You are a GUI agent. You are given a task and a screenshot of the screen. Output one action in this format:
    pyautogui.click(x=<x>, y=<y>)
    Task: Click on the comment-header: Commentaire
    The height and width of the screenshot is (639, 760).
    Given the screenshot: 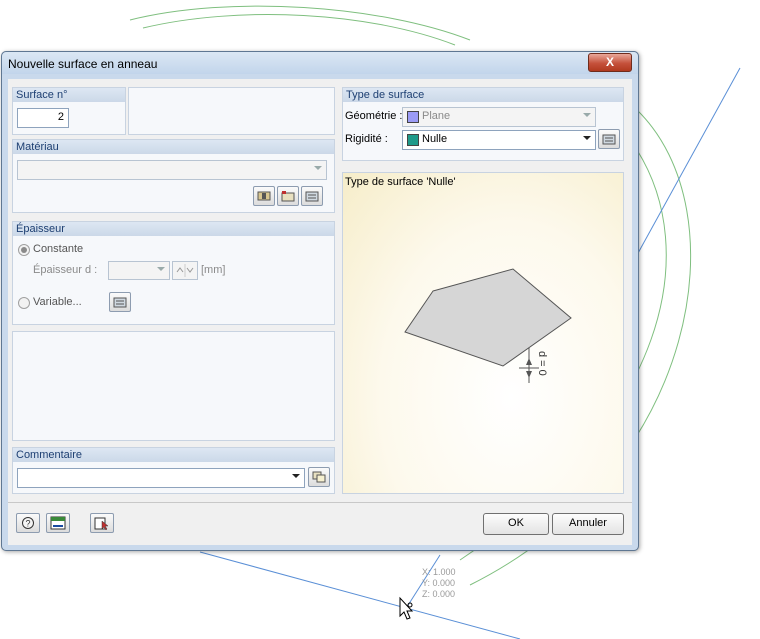 What is the action you would take?
    pyautogui.click(x=173, y=455)
    